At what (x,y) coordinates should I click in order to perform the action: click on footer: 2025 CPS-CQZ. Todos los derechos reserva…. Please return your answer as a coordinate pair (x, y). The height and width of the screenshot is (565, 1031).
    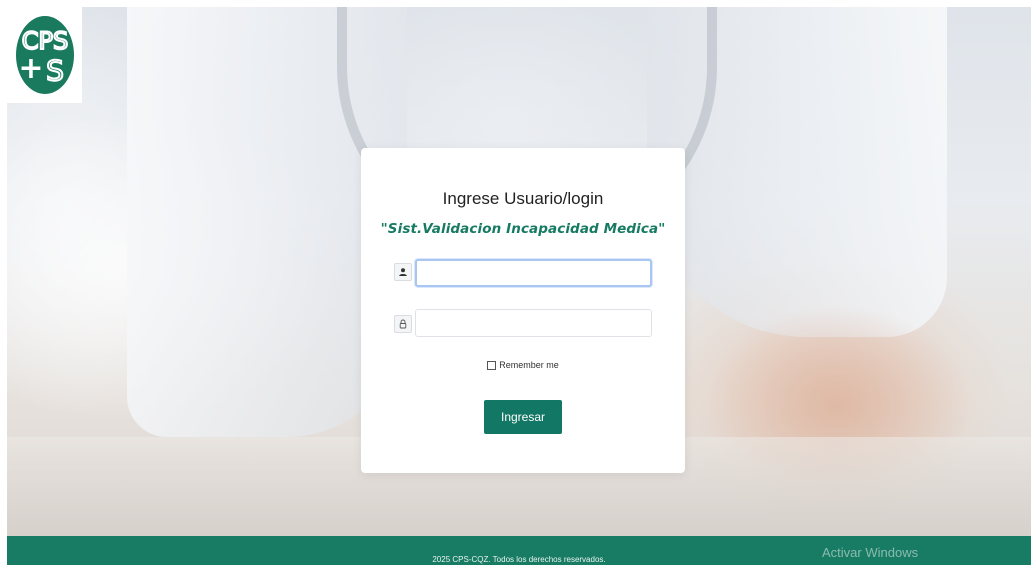
    Looking at the image, I should click on (519, 550).